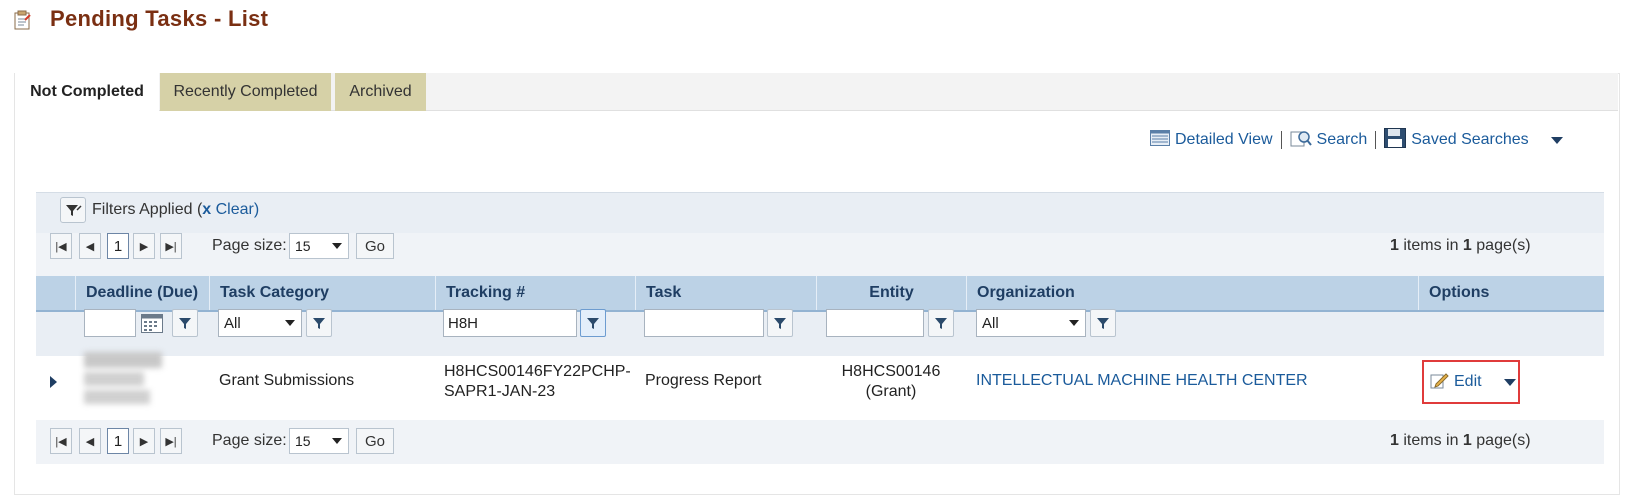  I want to click on organization-filter-button, so click(1103, 323).